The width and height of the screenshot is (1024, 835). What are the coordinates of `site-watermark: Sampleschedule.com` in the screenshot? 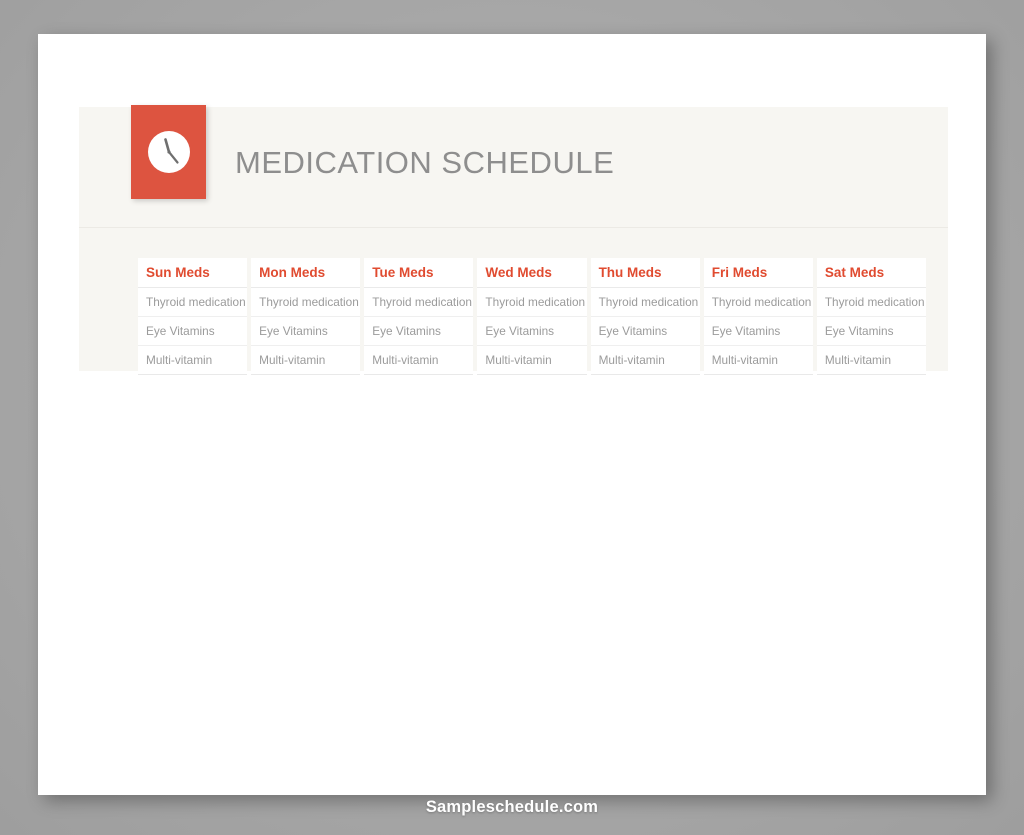 It's located at (512, 807).